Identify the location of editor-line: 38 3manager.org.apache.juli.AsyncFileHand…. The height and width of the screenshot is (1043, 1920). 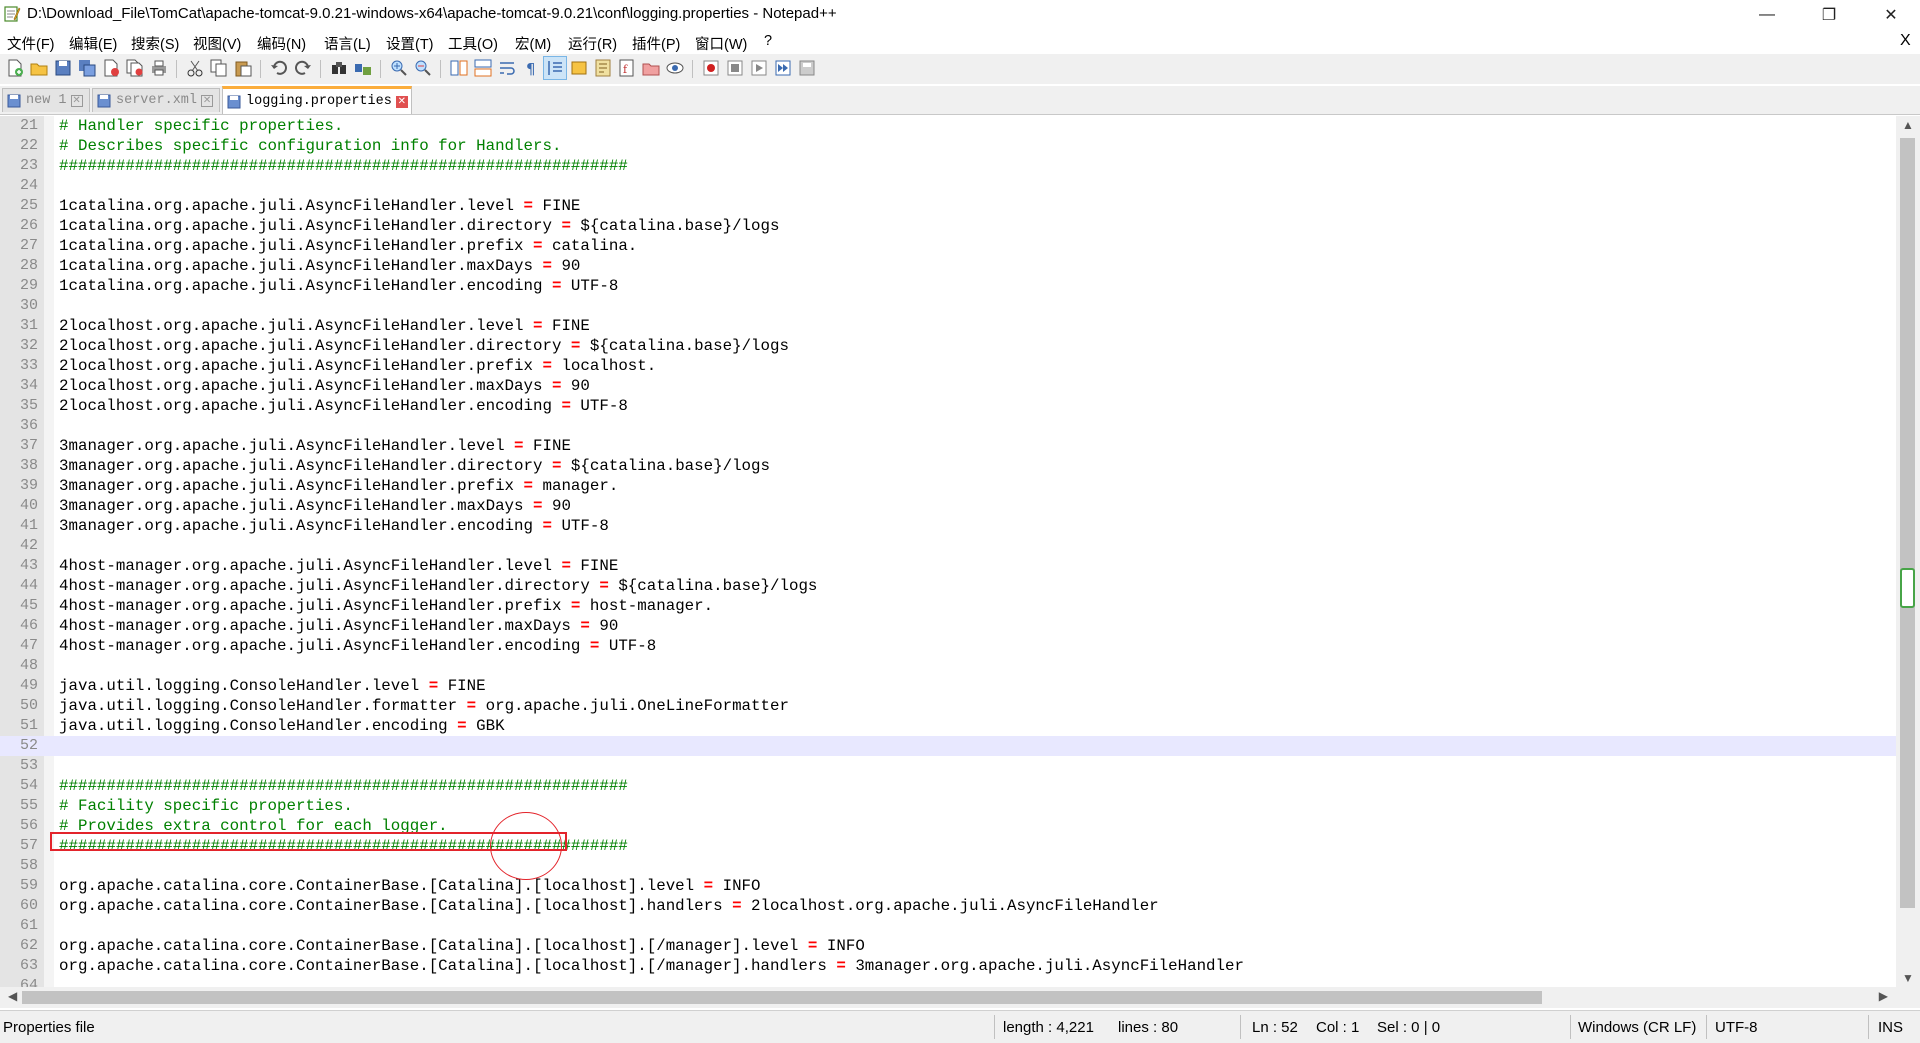
(948, 466).